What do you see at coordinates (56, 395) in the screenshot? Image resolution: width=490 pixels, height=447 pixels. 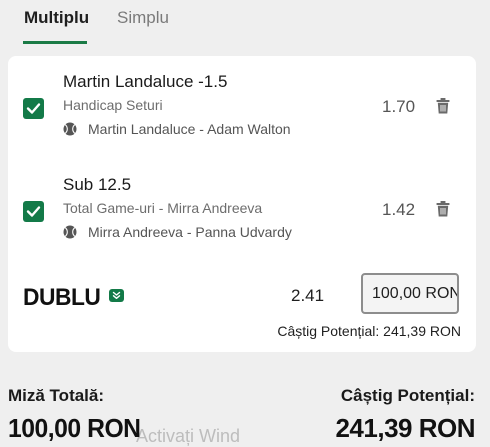 I see `total-stake-label: Miză Totală:` at bounding box center [56, 395].